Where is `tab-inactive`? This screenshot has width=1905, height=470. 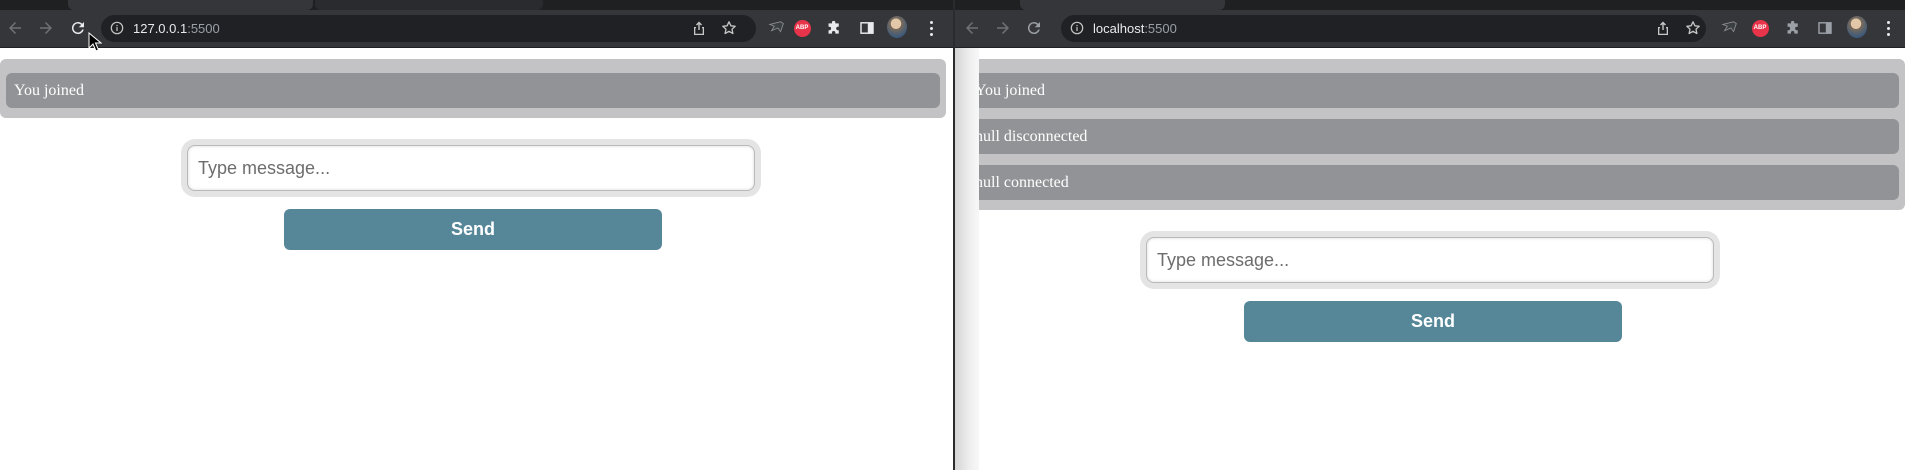 tab-inactive is located at coordinates (429, 5).